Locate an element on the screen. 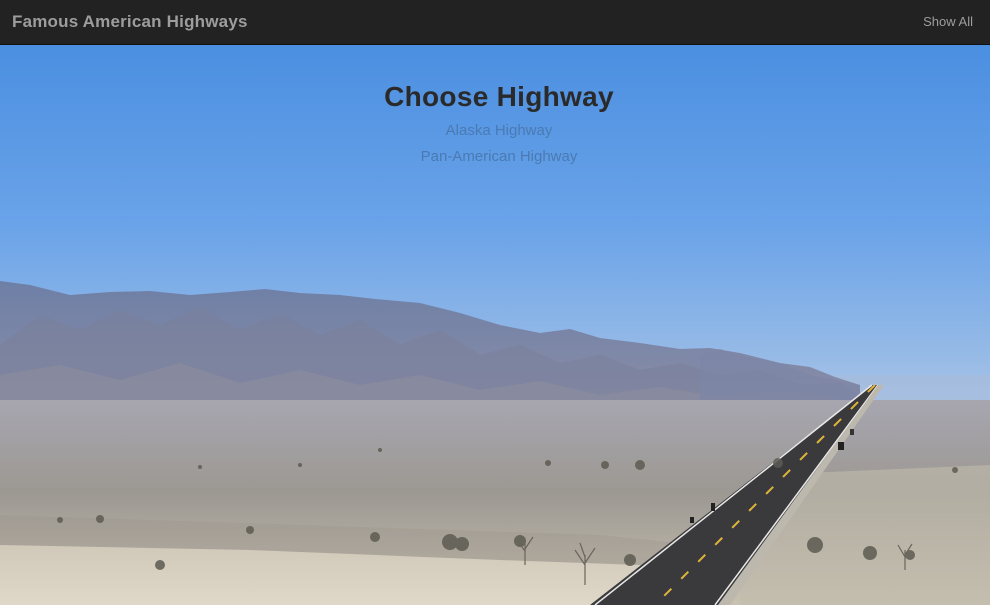  highway-list: Alaska Highway Pan-American Highway is located at coordinates (495, 144).